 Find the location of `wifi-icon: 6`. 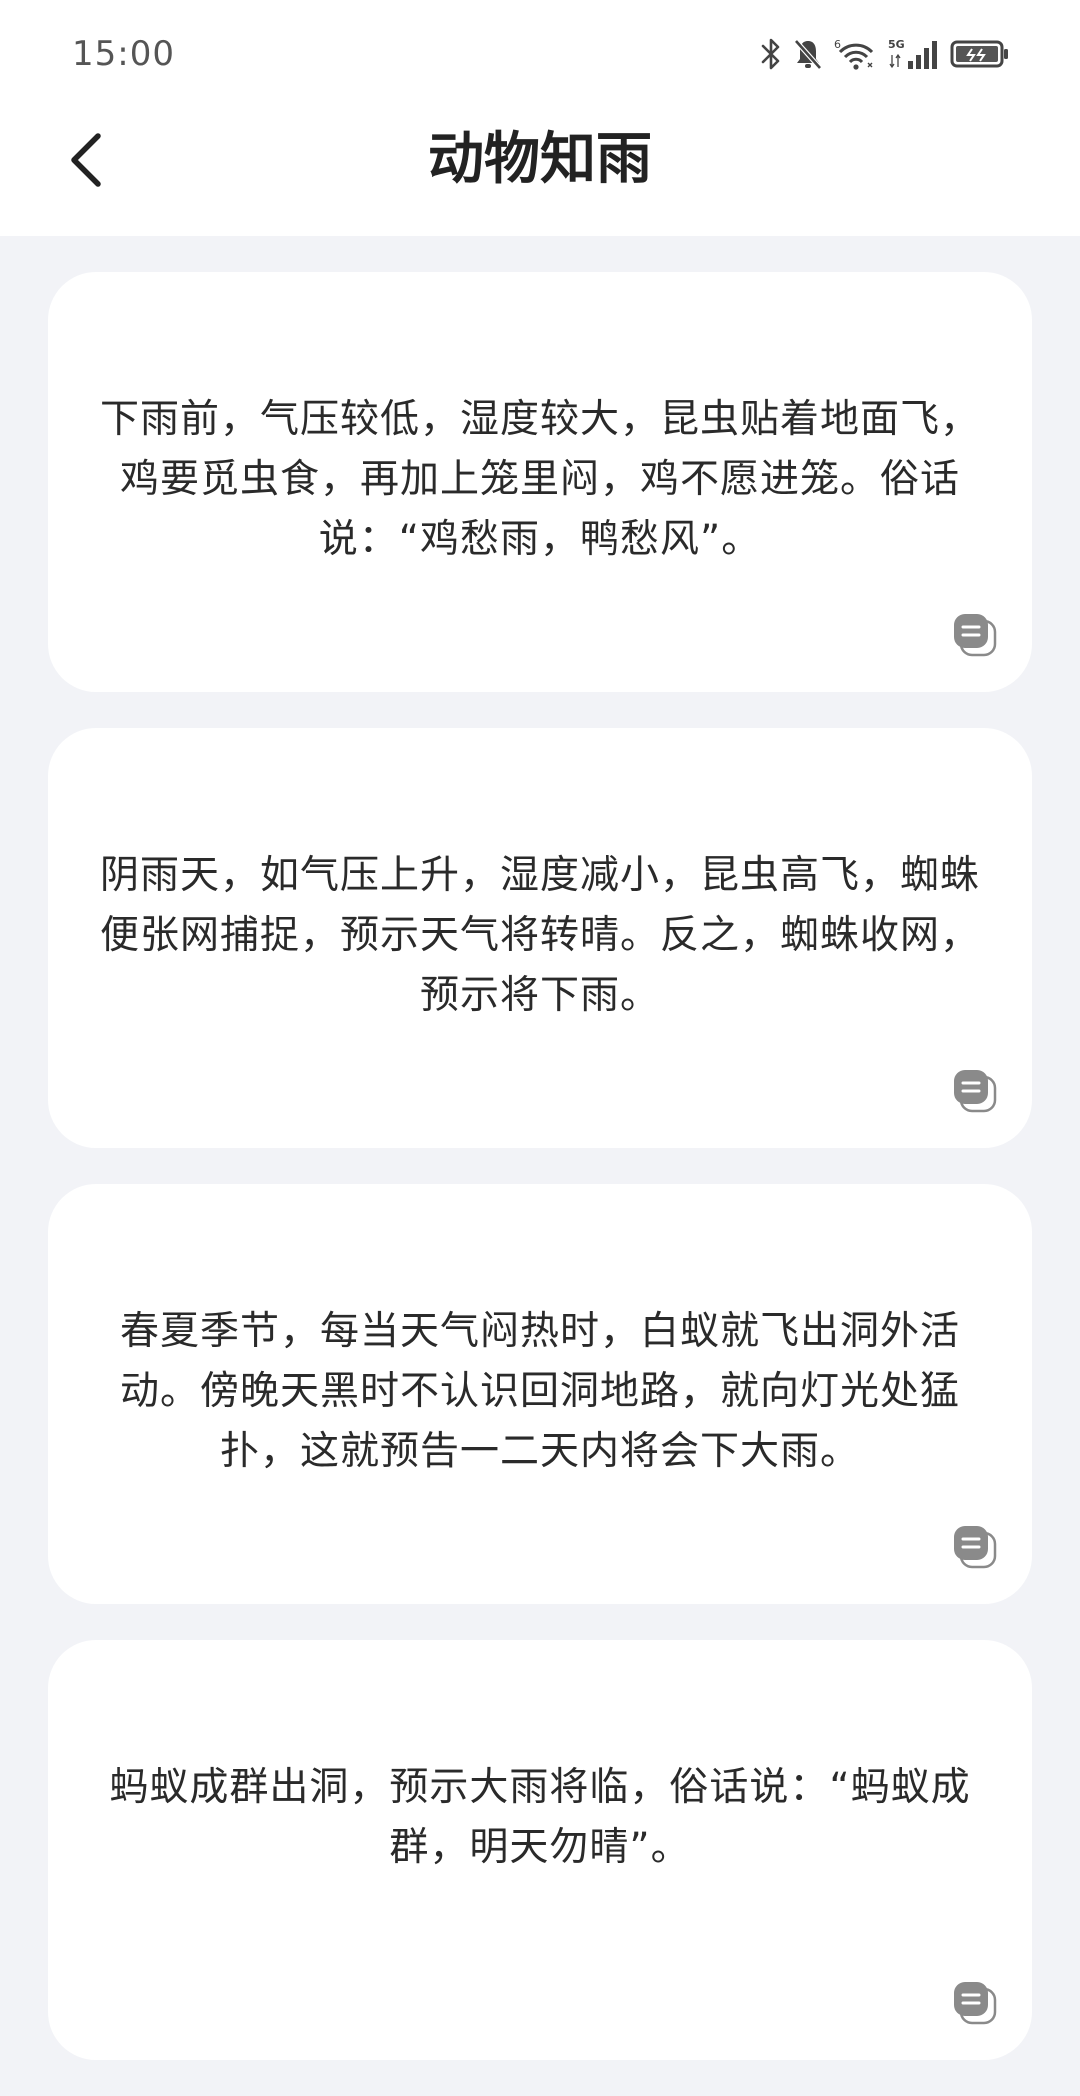

wifi-icon: 6 is located at coordinates (854, 54).